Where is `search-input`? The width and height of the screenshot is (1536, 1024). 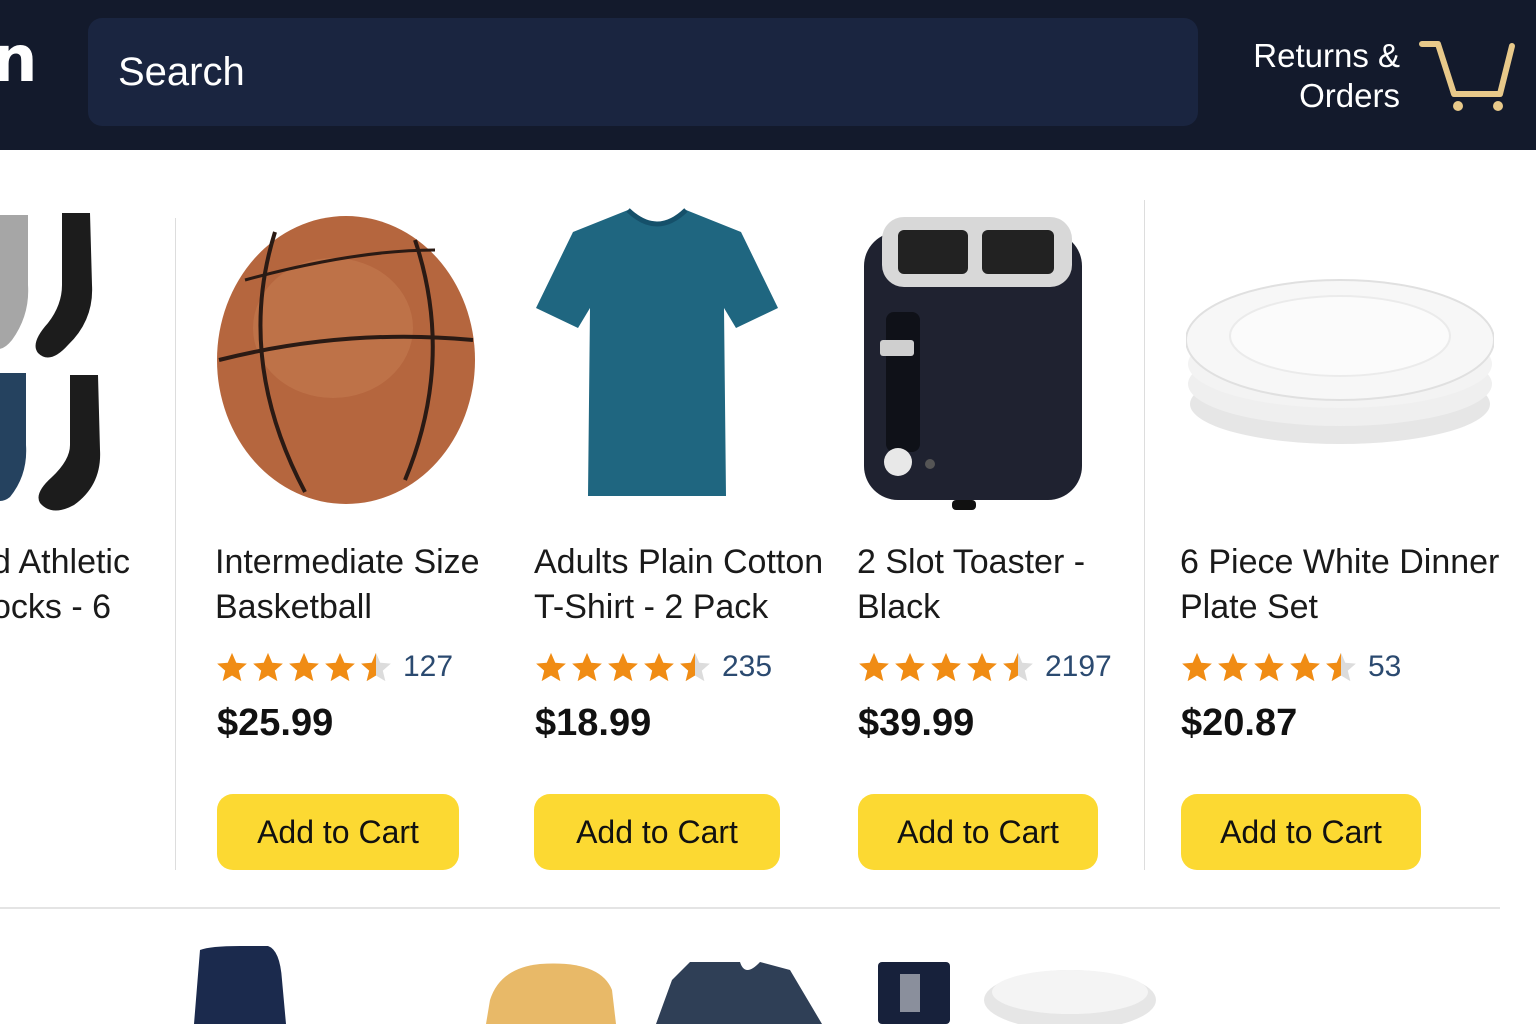
search-input is located at coordinates (643, 72).